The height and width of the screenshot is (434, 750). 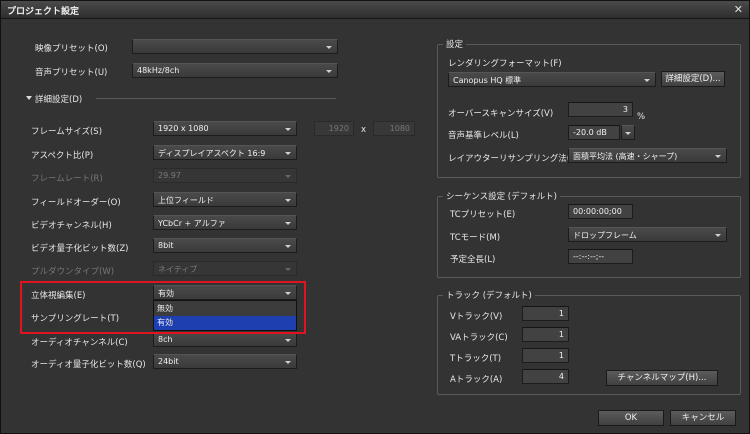 I want to click on frame-size-label: フレームサイズ(S), so click(x=67, y=132).